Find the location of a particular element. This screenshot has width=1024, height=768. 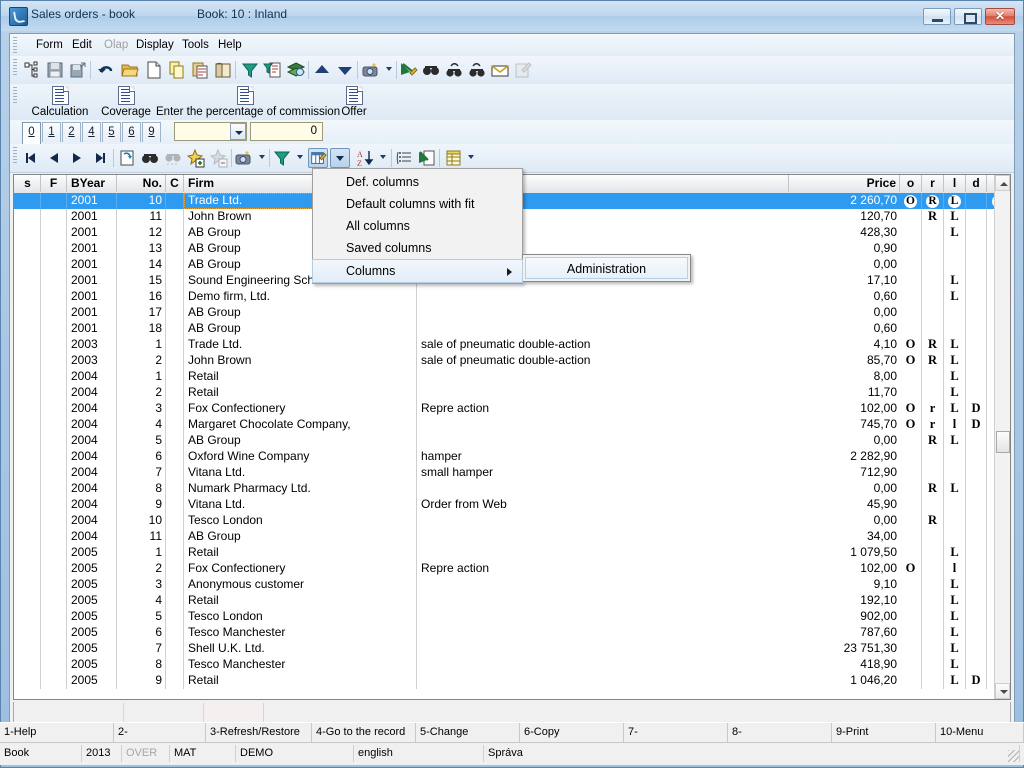

cell-no: 9 is located at coordinates (141, 505).